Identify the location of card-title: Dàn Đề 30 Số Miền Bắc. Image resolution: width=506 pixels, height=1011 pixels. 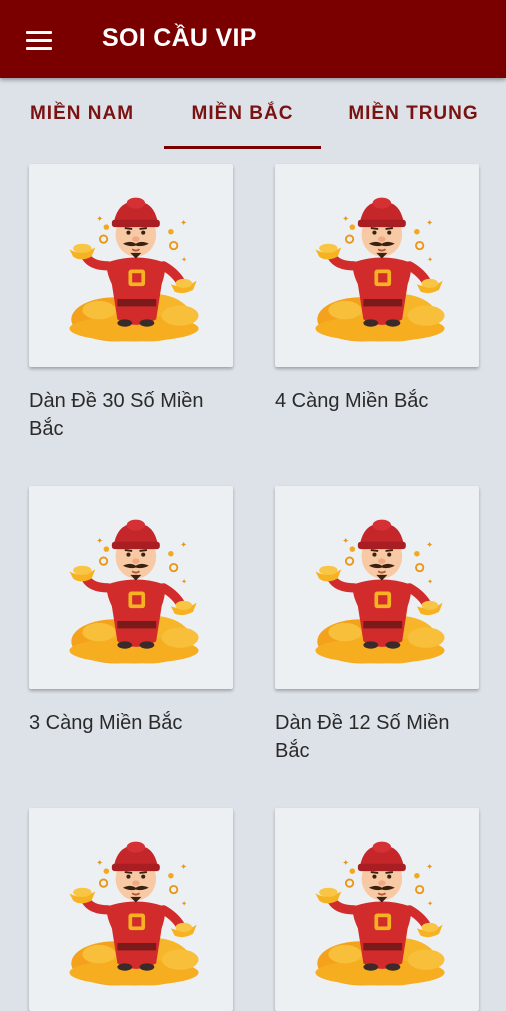
(132, 415).